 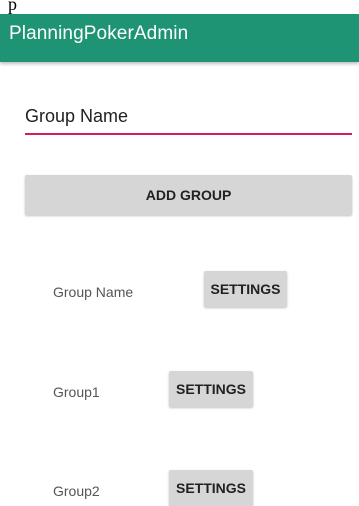 I want to click on group-name-input, so click(x=188, y=117).